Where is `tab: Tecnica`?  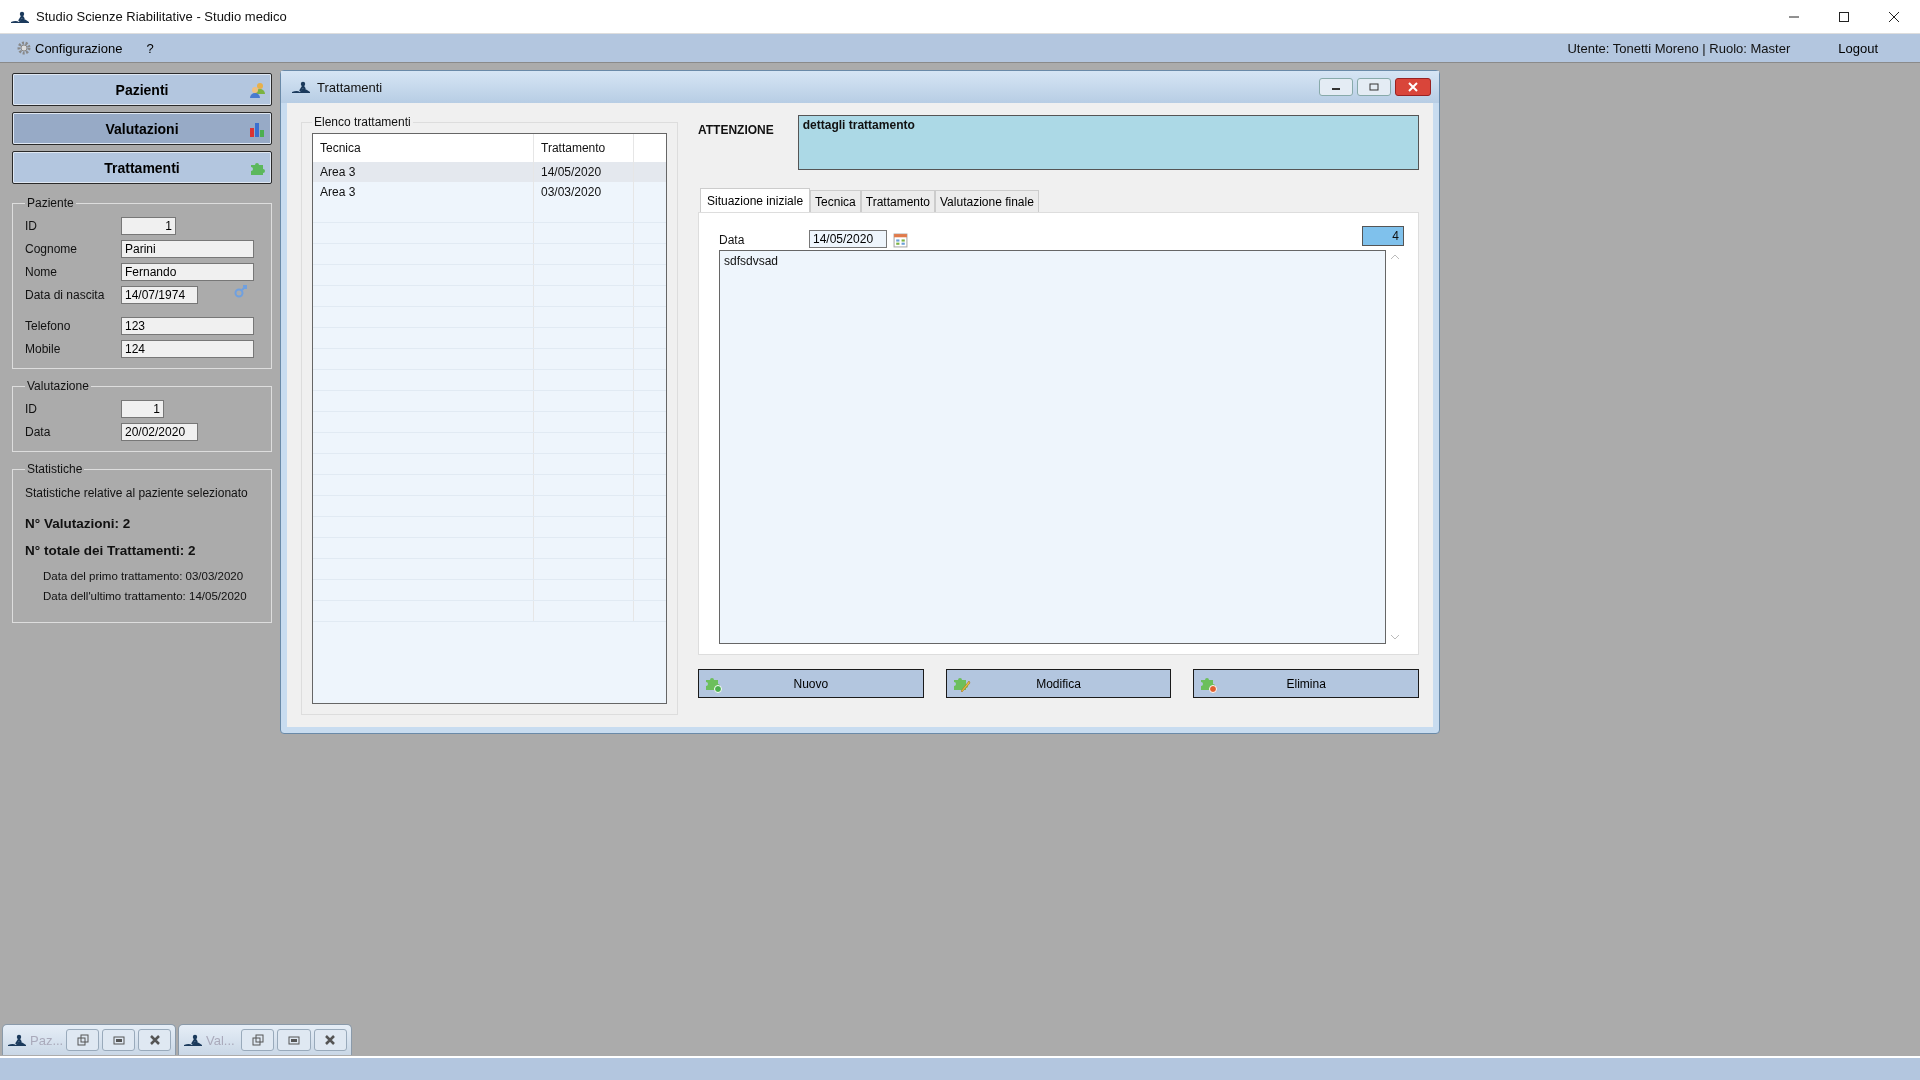
tab: Tecnica is located at coordinates (835, 201).